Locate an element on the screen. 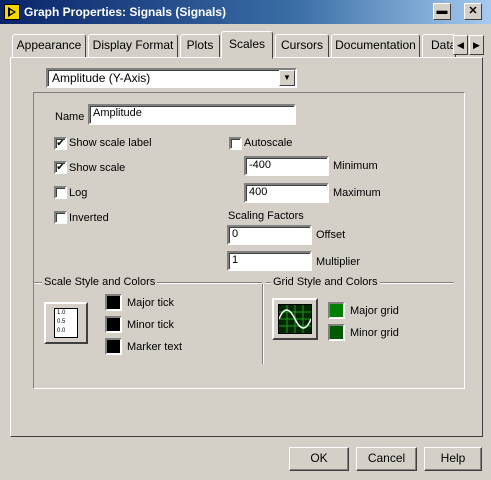 The image size is (491, 480). tab-appearance: Appearance is located at coordinates (49, 46).